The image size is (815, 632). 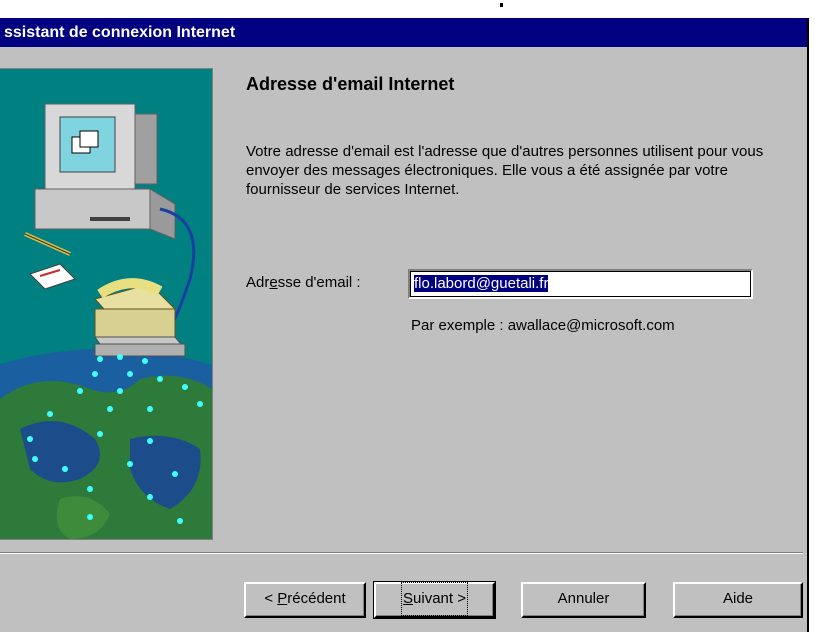 I want to click on cancel-button: Annuler, so click(x=583, y=600).